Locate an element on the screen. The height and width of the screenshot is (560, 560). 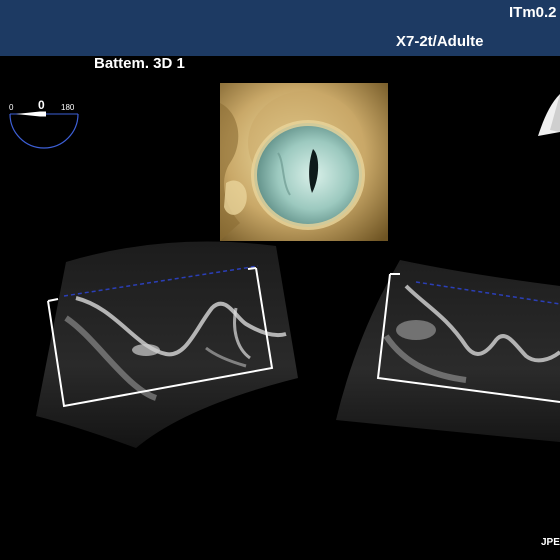
footer-tag: JPE is located at coordinates (550, 542).